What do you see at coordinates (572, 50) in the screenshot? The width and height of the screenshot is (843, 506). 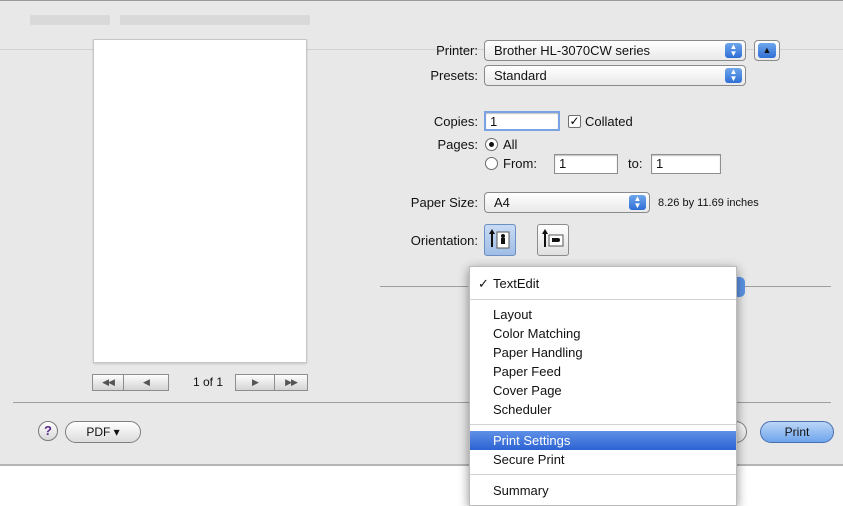 I see `printer-value: Brother HL-3070CW series` at bounding box center [572, 50].